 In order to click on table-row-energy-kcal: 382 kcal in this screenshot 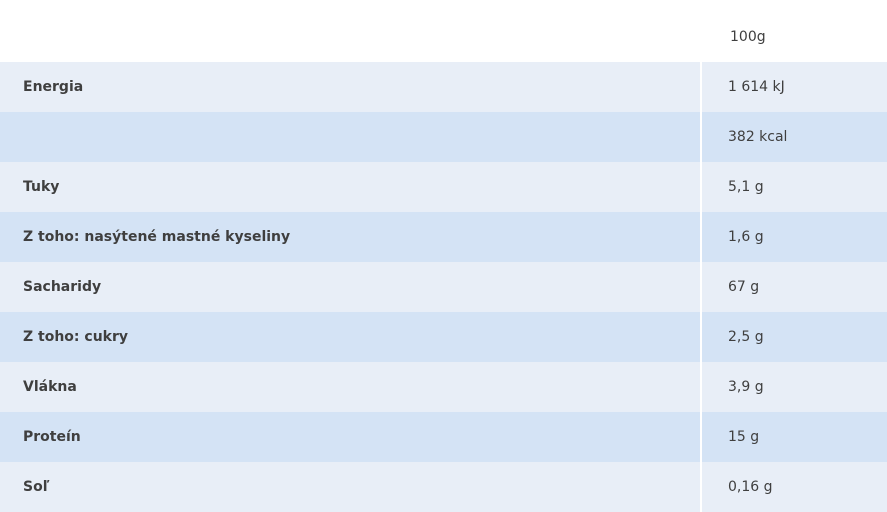, I will do `click(443, 137)`.